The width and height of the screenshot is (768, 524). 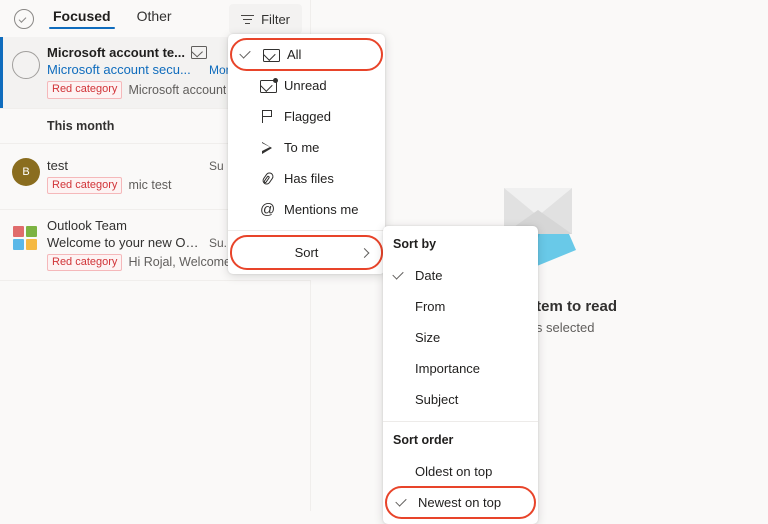 I want to click on tab-other-label: Other, so click(x=154, y=16).